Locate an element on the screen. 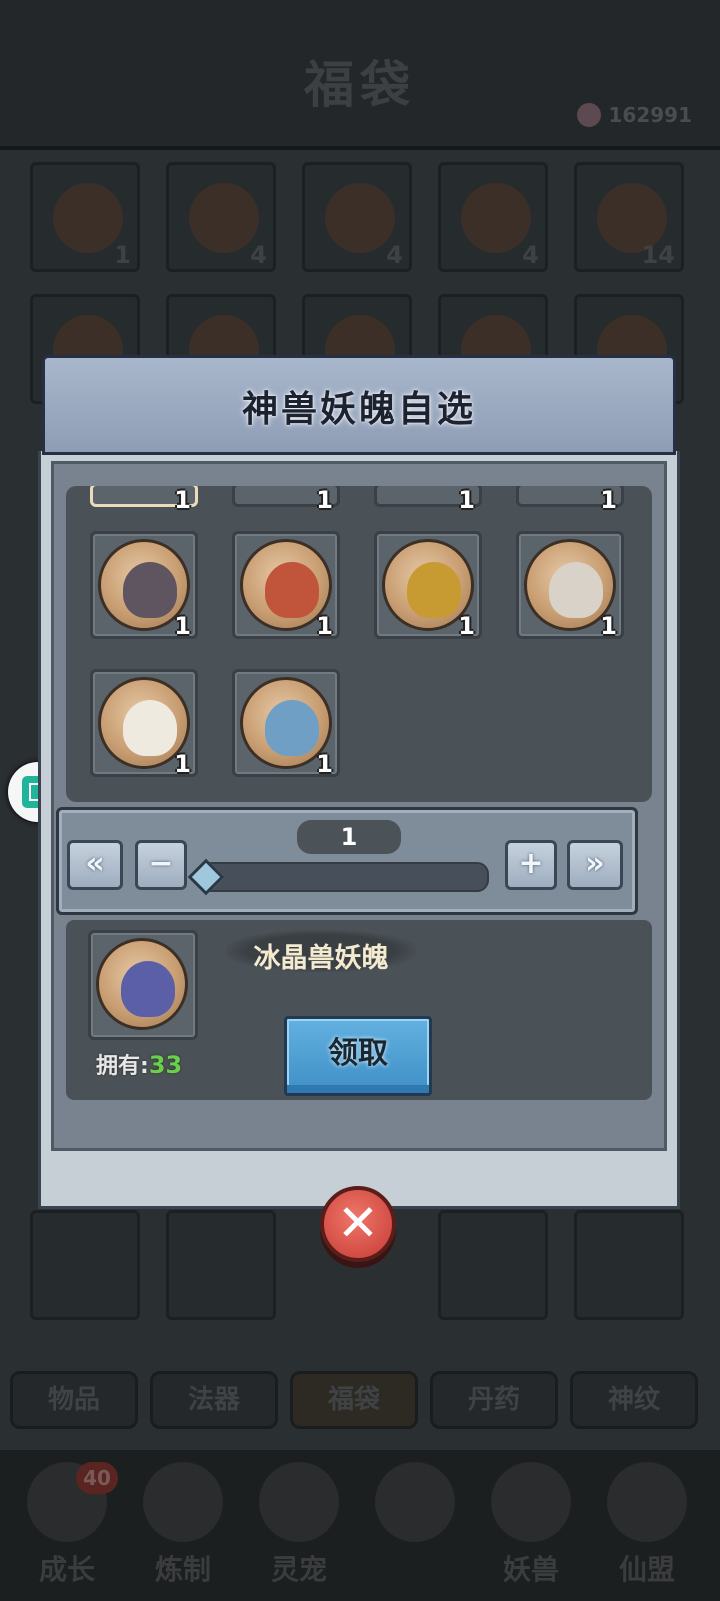  quantity-slider-track is located at coordinates (344, 877).